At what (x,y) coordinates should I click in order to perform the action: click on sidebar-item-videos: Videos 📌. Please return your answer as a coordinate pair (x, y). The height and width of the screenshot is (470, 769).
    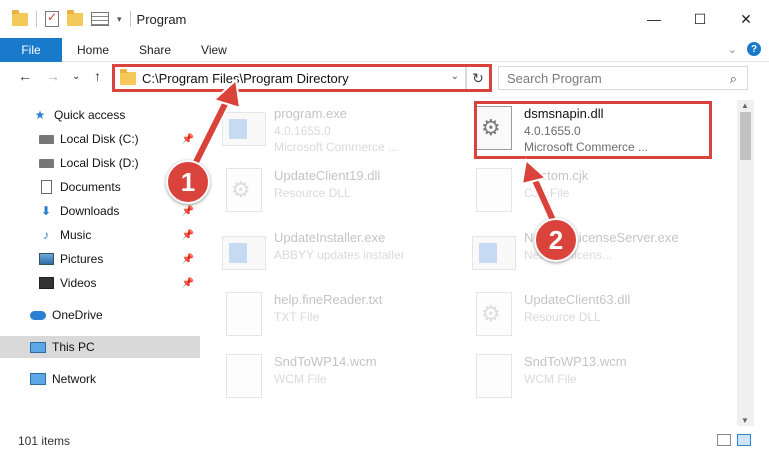
    Looking at the image, I should click on (100, 283).